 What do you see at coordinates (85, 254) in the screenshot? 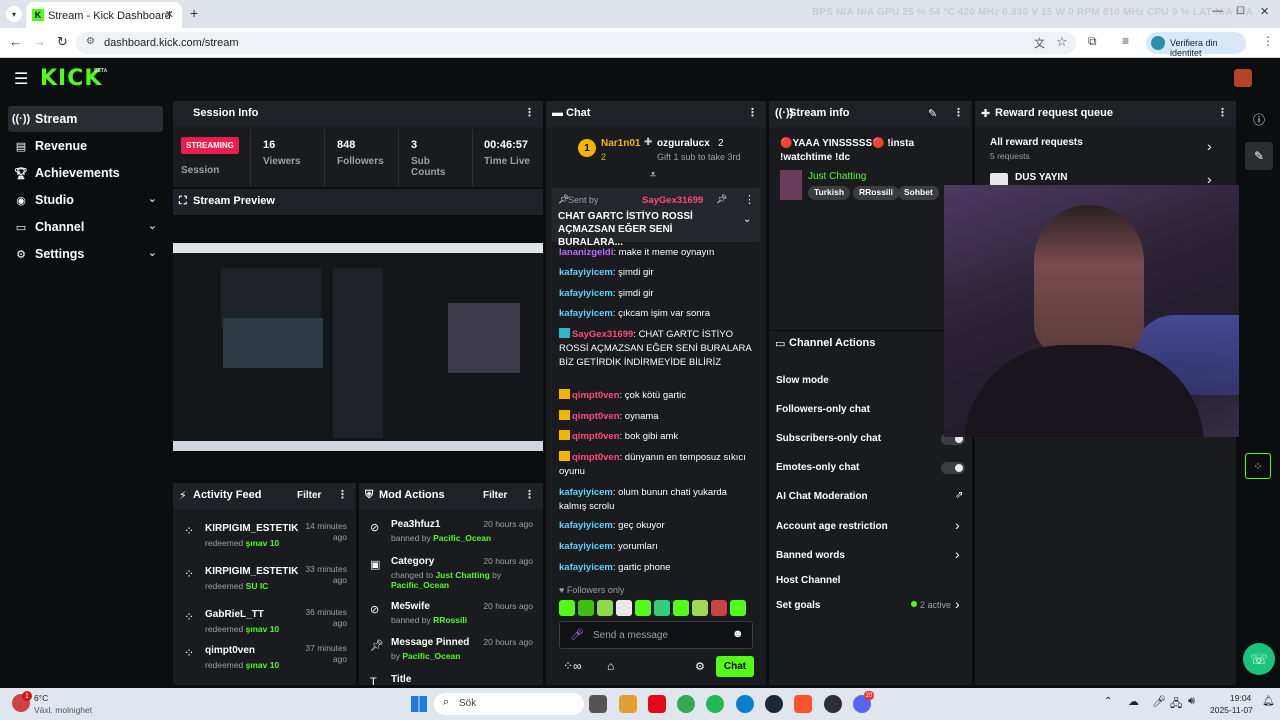
I see `sidebar-item-settings: ⚙ Settings ⌄` at bounding box center [85, 254].